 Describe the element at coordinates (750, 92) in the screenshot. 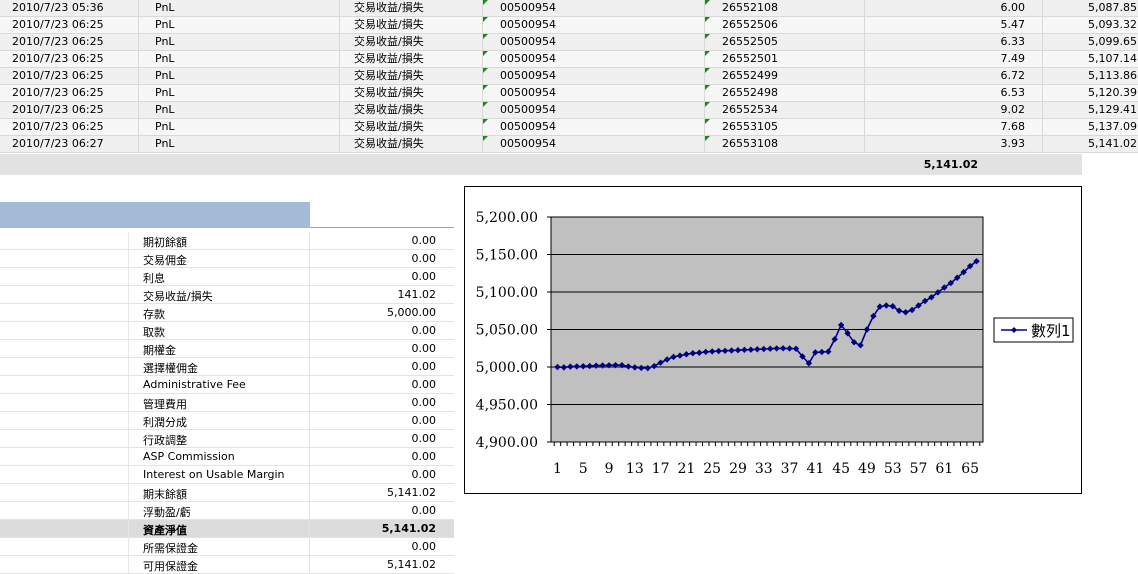

I see `tx-ticket-text: 26552498` at that location.